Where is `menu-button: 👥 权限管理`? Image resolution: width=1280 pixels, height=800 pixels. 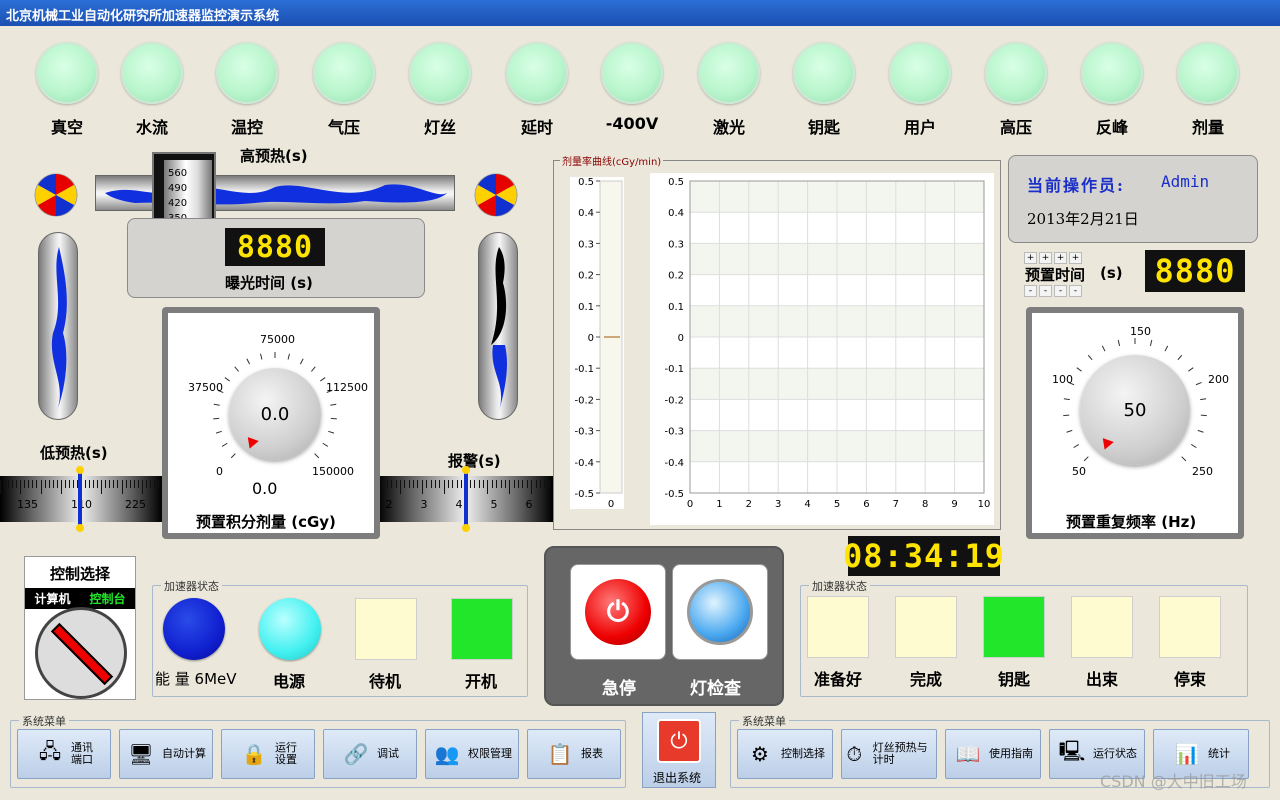 menu-button: 👥 权限管理 is located at coordinates (472, 754).